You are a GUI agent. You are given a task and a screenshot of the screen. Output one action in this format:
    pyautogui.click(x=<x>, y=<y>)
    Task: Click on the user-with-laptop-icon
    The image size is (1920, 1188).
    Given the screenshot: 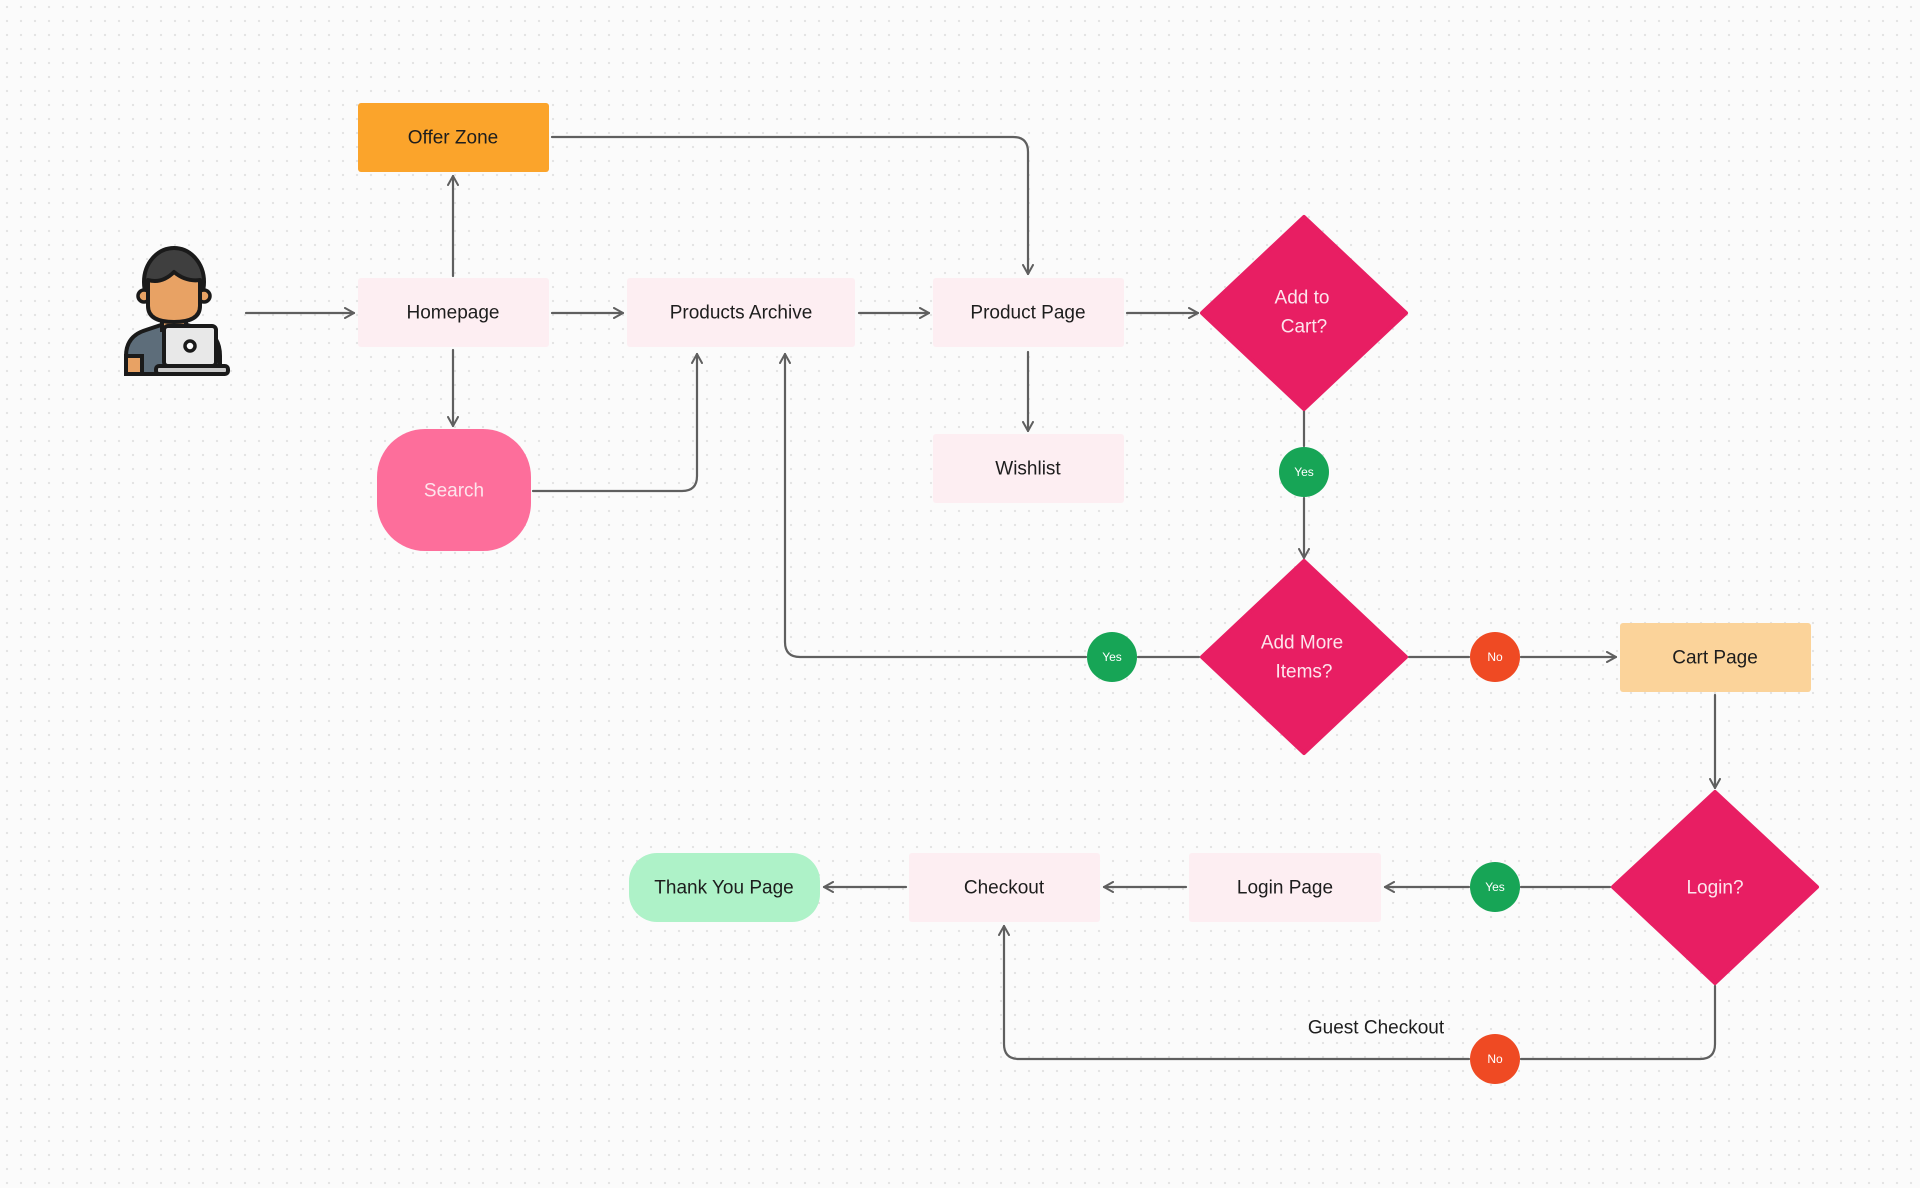 What is the action you would take?
    pyautogui.click(x=177, y=311)
    